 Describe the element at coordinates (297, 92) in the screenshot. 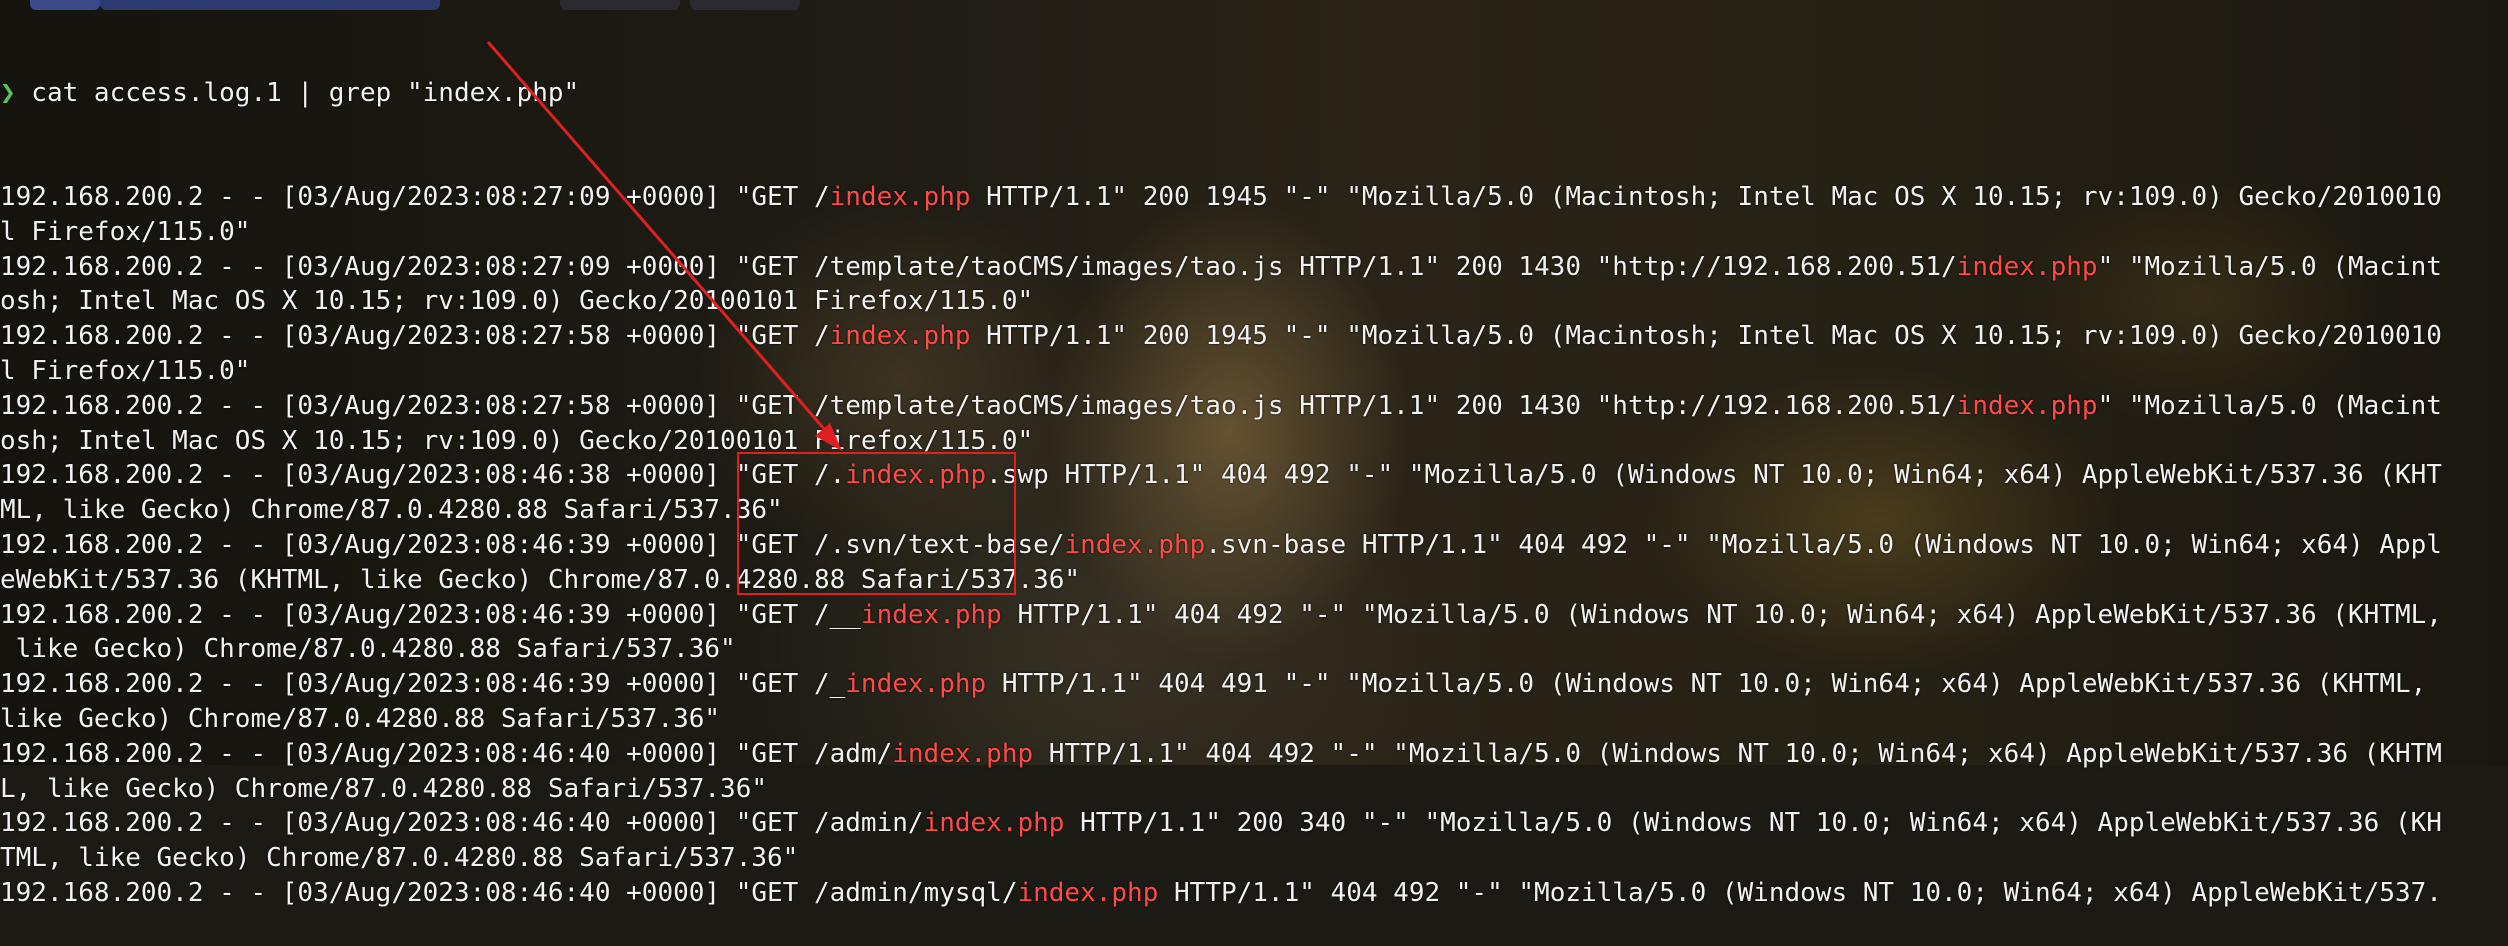

I see `command-text: cat access.log.1 | grep "index.php"` at that location.